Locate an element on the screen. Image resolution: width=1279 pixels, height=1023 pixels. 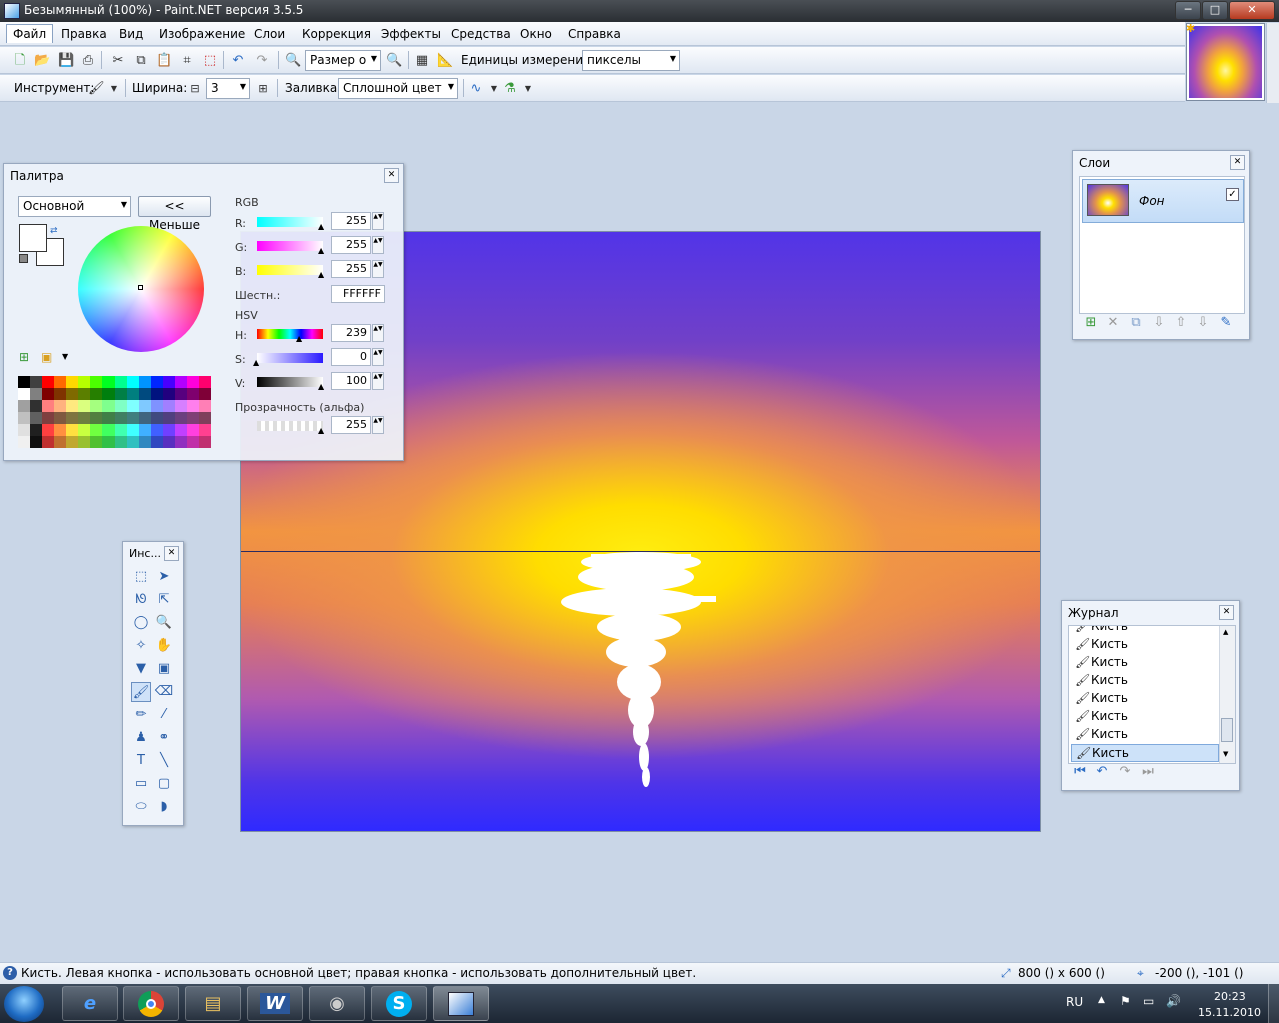
hex-input: FFFFFF is located at coordinates (358, 294).